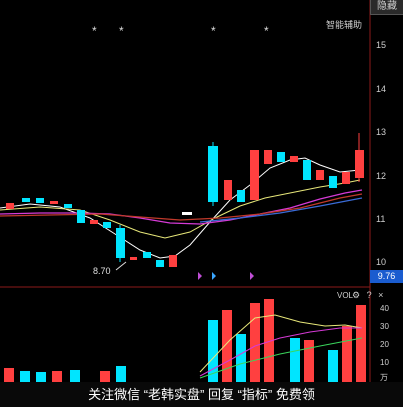 The image size is (403, 407). What do you see at coordinates (344, 24) in the screenshot?
I see `smart-assist-label: 智能辅助` at bounding box center [344, 24].